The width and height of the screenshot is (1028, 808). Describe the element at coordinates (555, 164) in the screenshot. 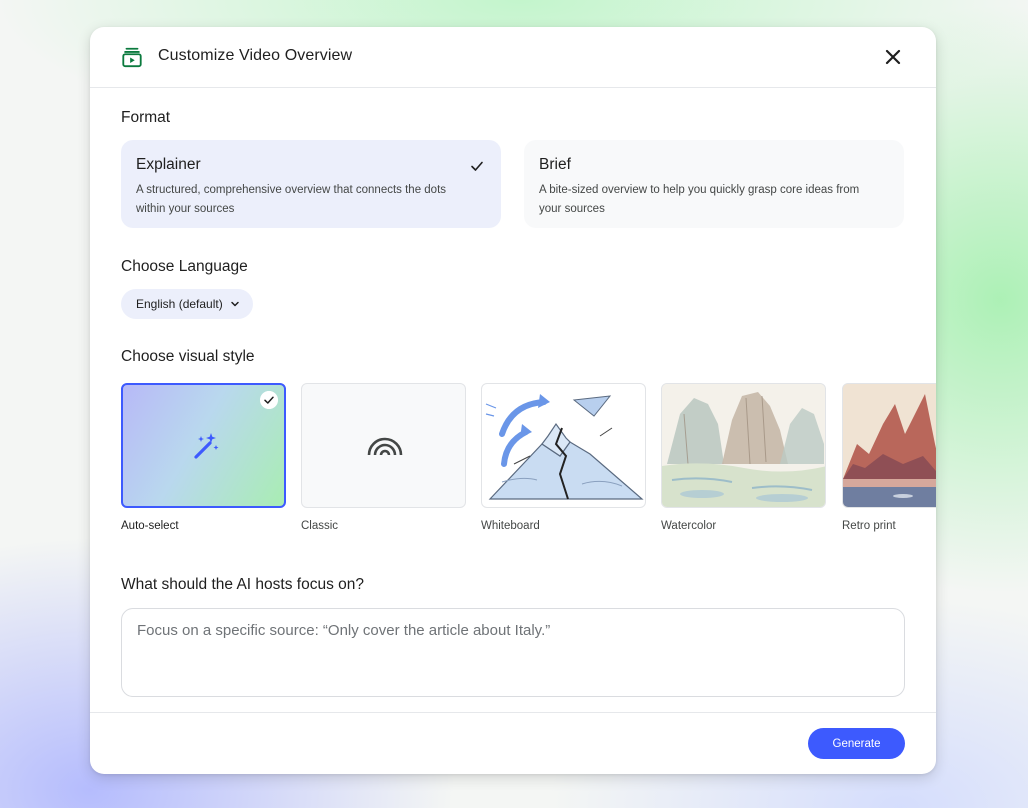

I see `format-option-title: Brief` at that location.